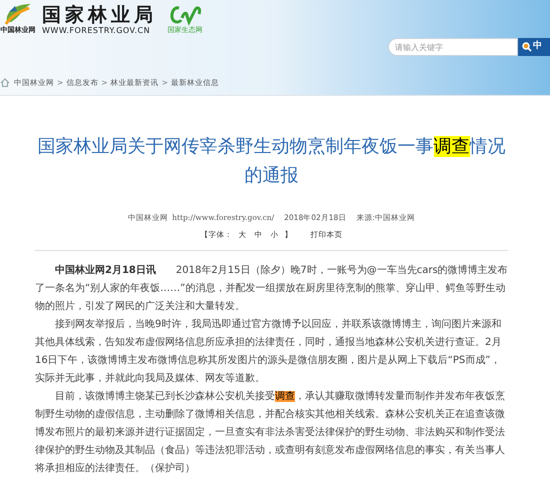 This screenshot has width=550, height=481. Describe the element at coordinates (18, 14) in the screenshot. I see `leaf-logo-icon` at that location.